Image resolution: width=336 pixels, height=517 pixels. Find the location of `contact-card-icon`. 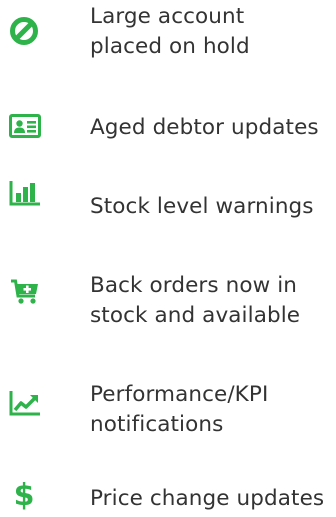

contact-card-icon is located at coordinates (27, 129).